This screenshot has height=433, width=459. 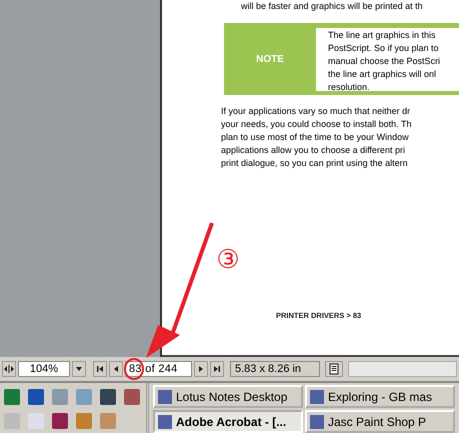 What do you see at coordinates (402, 369) in the screenshot?
I see `horizontal-scrollbar` at bounding box center [402, 369].